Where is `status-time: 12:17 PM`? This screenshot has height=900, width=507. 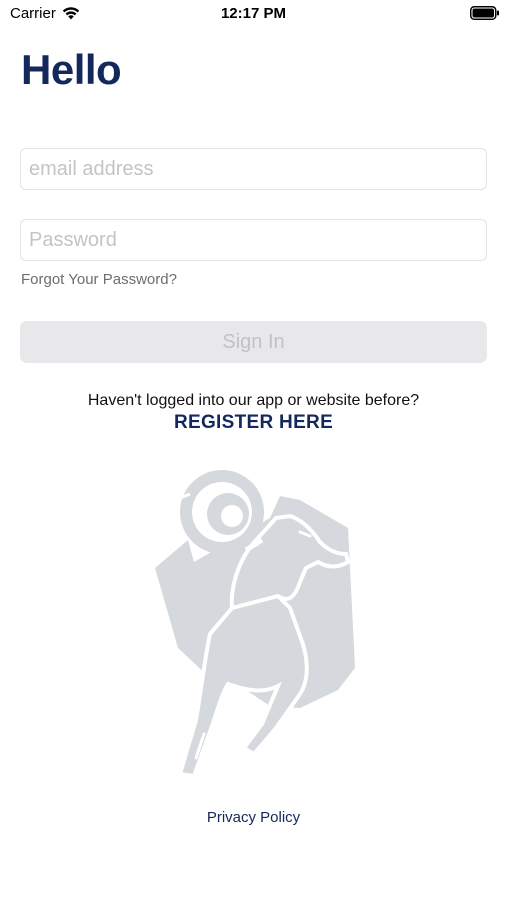
status-time: 12:17 PM is located at coordinates (253, 13).